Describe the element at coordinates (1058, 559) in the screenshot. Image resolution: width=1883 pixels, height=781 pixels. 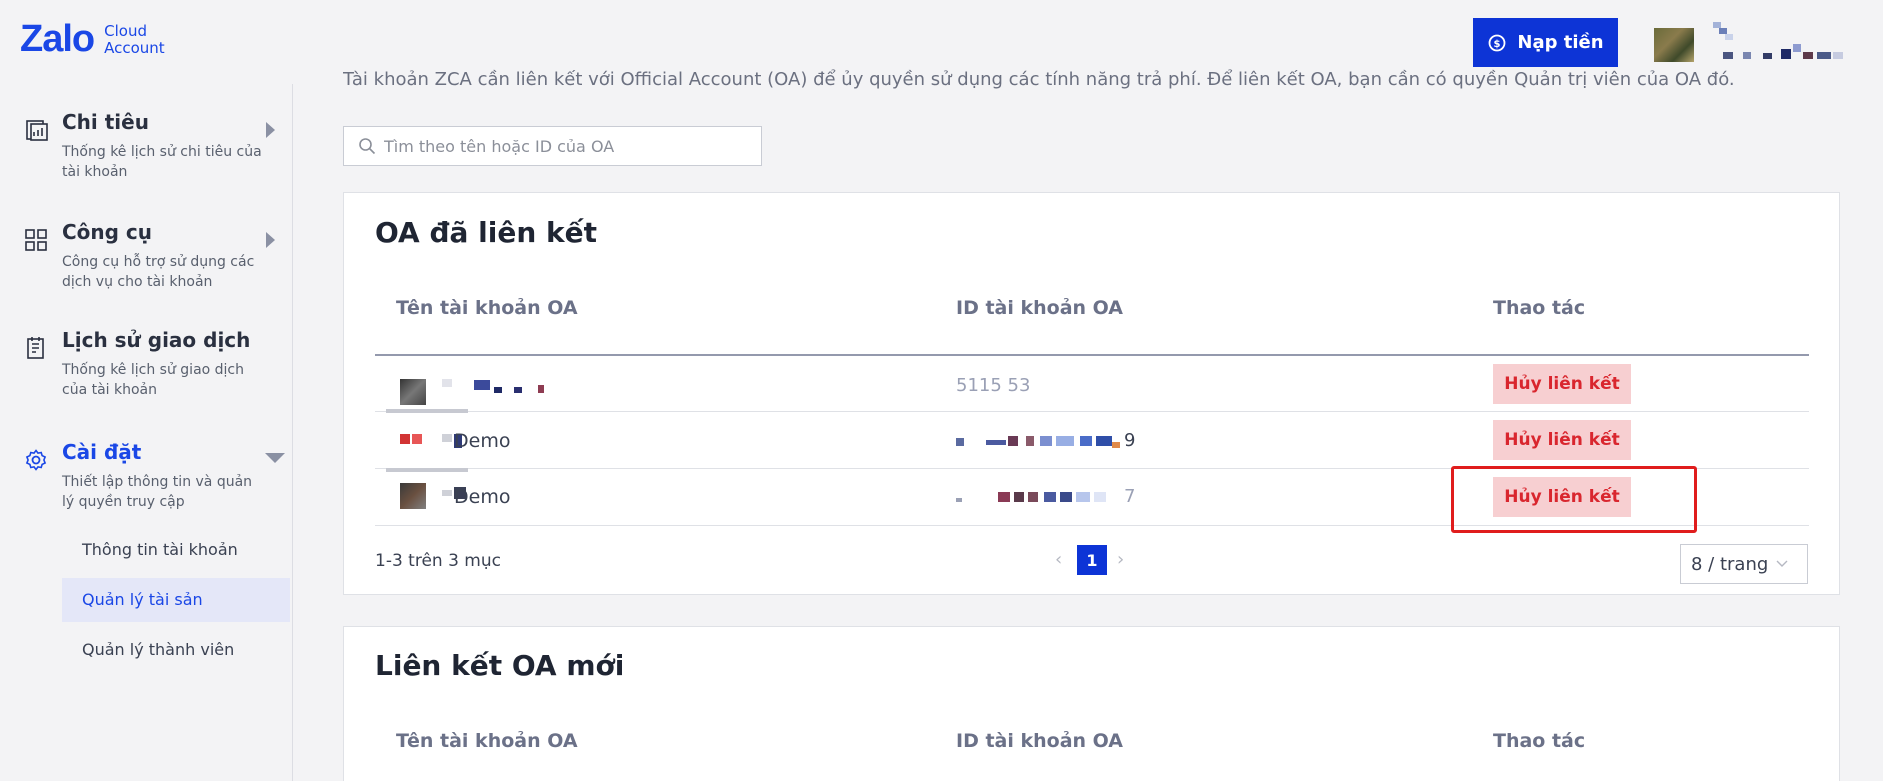
I see `prev-page-icon: ‹` at that location.